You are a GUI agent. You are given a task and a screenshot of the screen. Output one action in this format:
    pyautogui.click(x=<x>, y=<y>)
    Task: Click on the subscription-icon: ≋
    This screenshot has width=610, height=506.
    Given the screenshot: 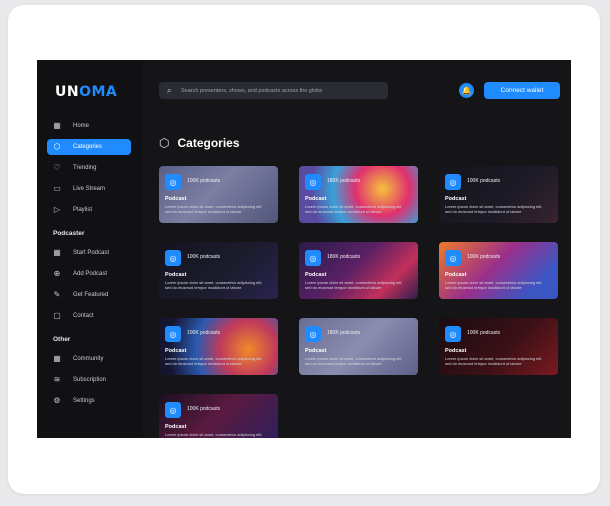 What is the action you would take?
    pyautogui.click(x=57, y=379)
    